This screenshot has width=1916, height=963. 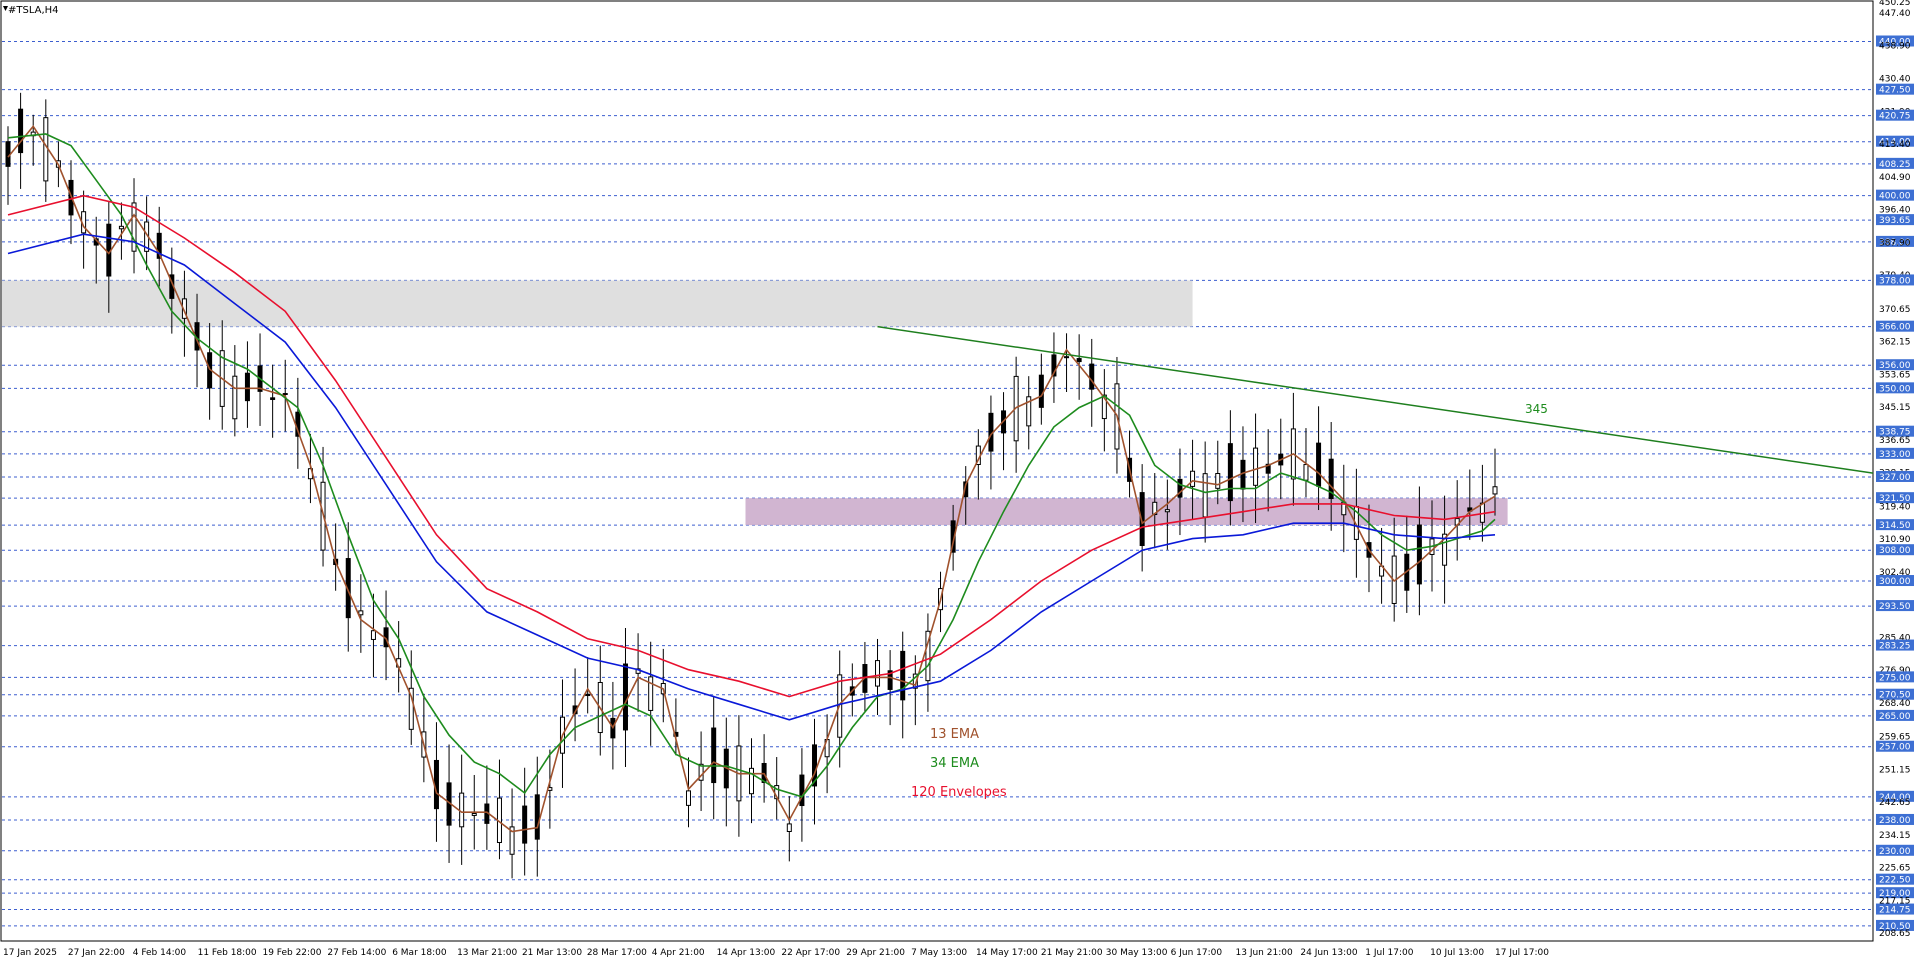 I want to click on x-tick-label: 11 Feb 18:00, so click(x=227, y=953).